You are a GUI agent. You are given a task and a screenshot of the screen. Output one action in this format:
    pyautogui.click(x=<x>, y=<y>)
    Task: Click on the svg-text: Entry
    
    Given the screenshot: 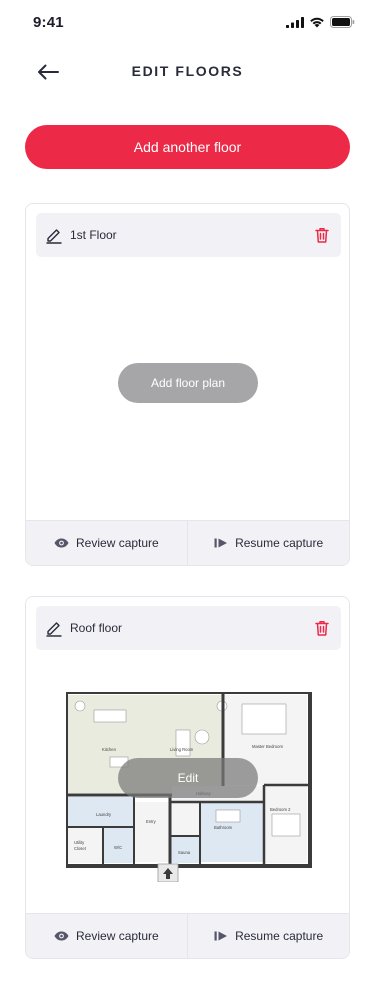 What is the action you would take?
    pyautogui.click(x=151, y=821)
    